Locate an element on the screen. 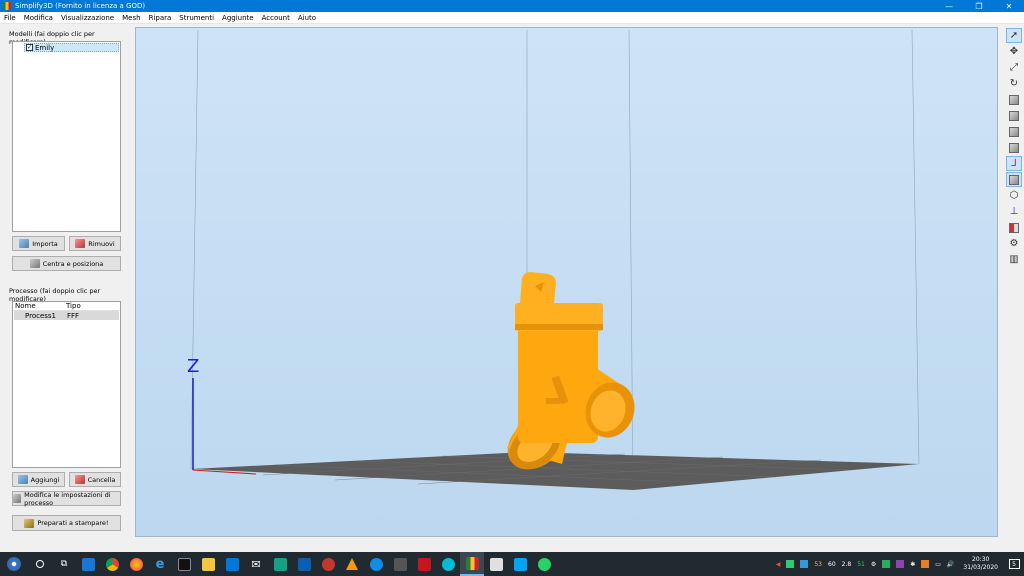 This screenshot has height=576, width=1024. cube-wire-icon: ⬡ is located at coordinates (1014, 195).